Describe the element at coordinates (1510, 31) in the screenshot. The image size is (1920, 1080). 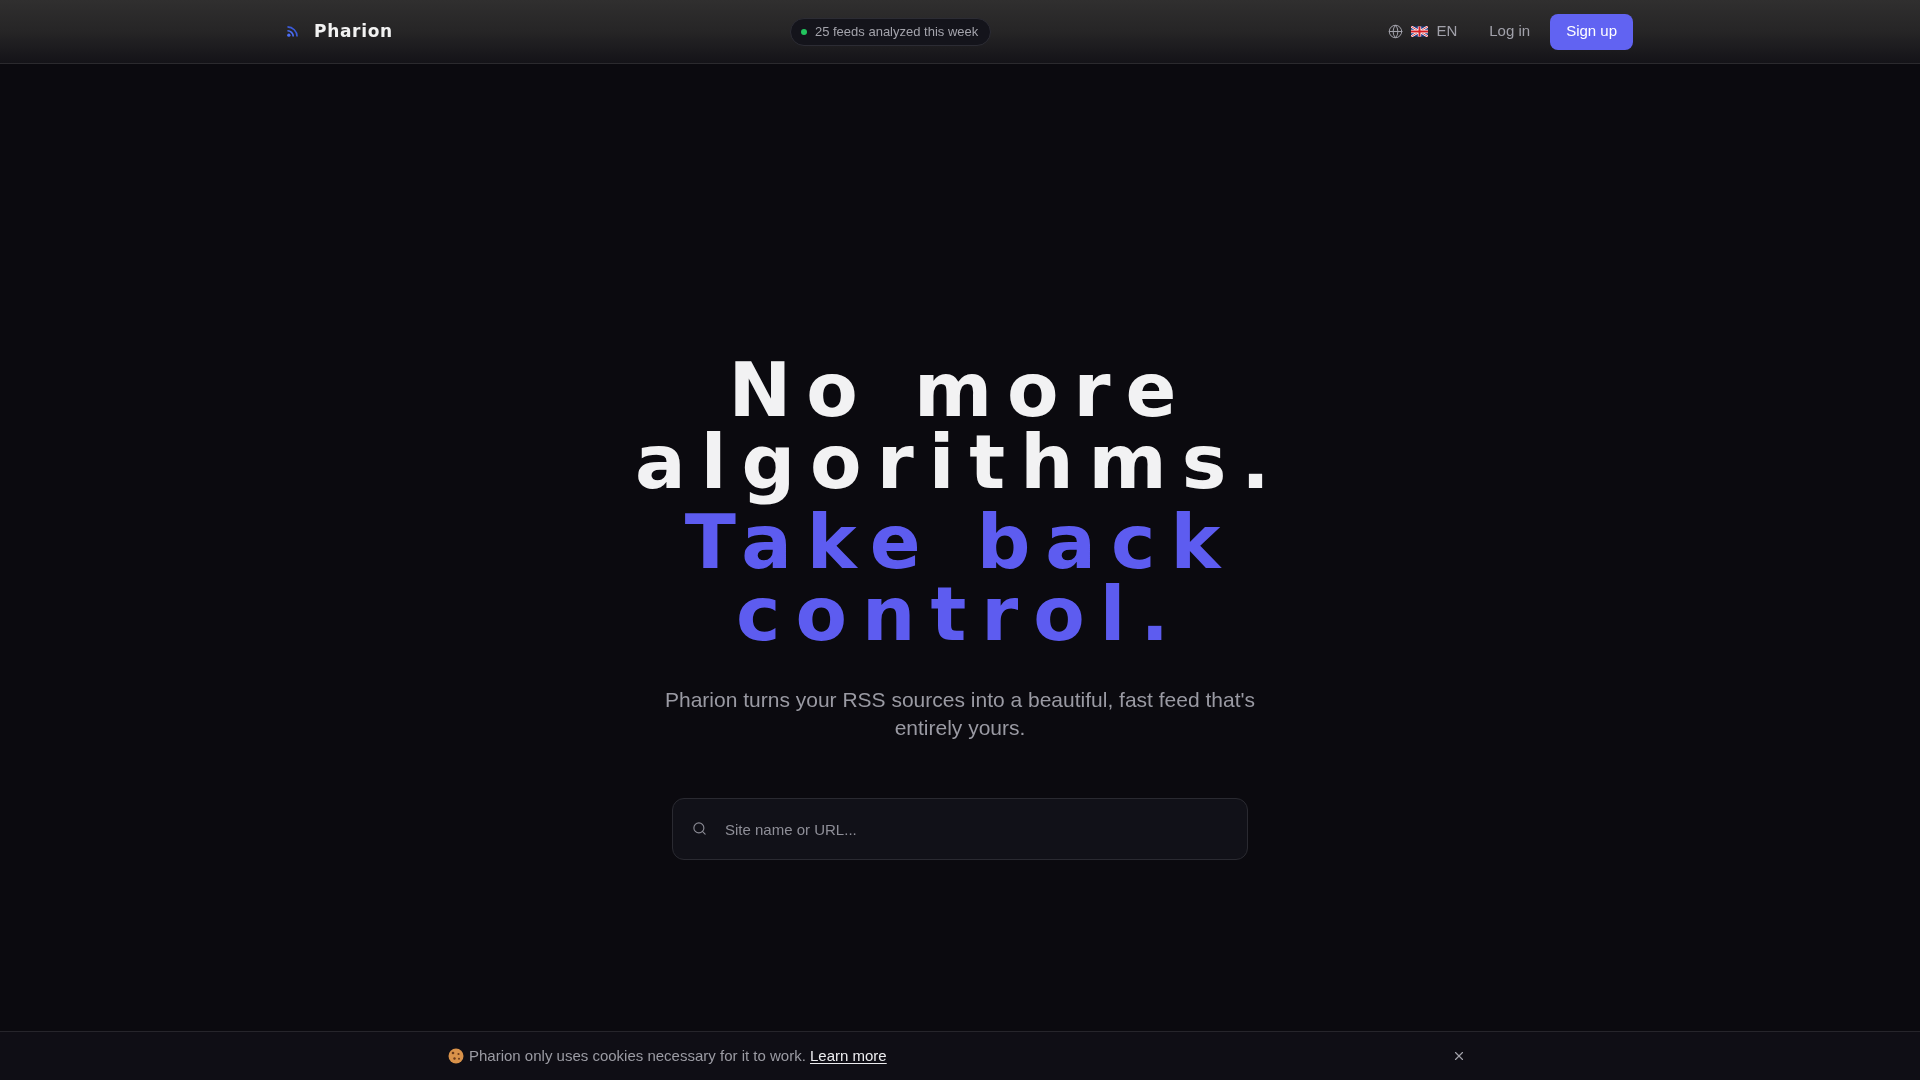
I see `login-link: Log in` at that location.